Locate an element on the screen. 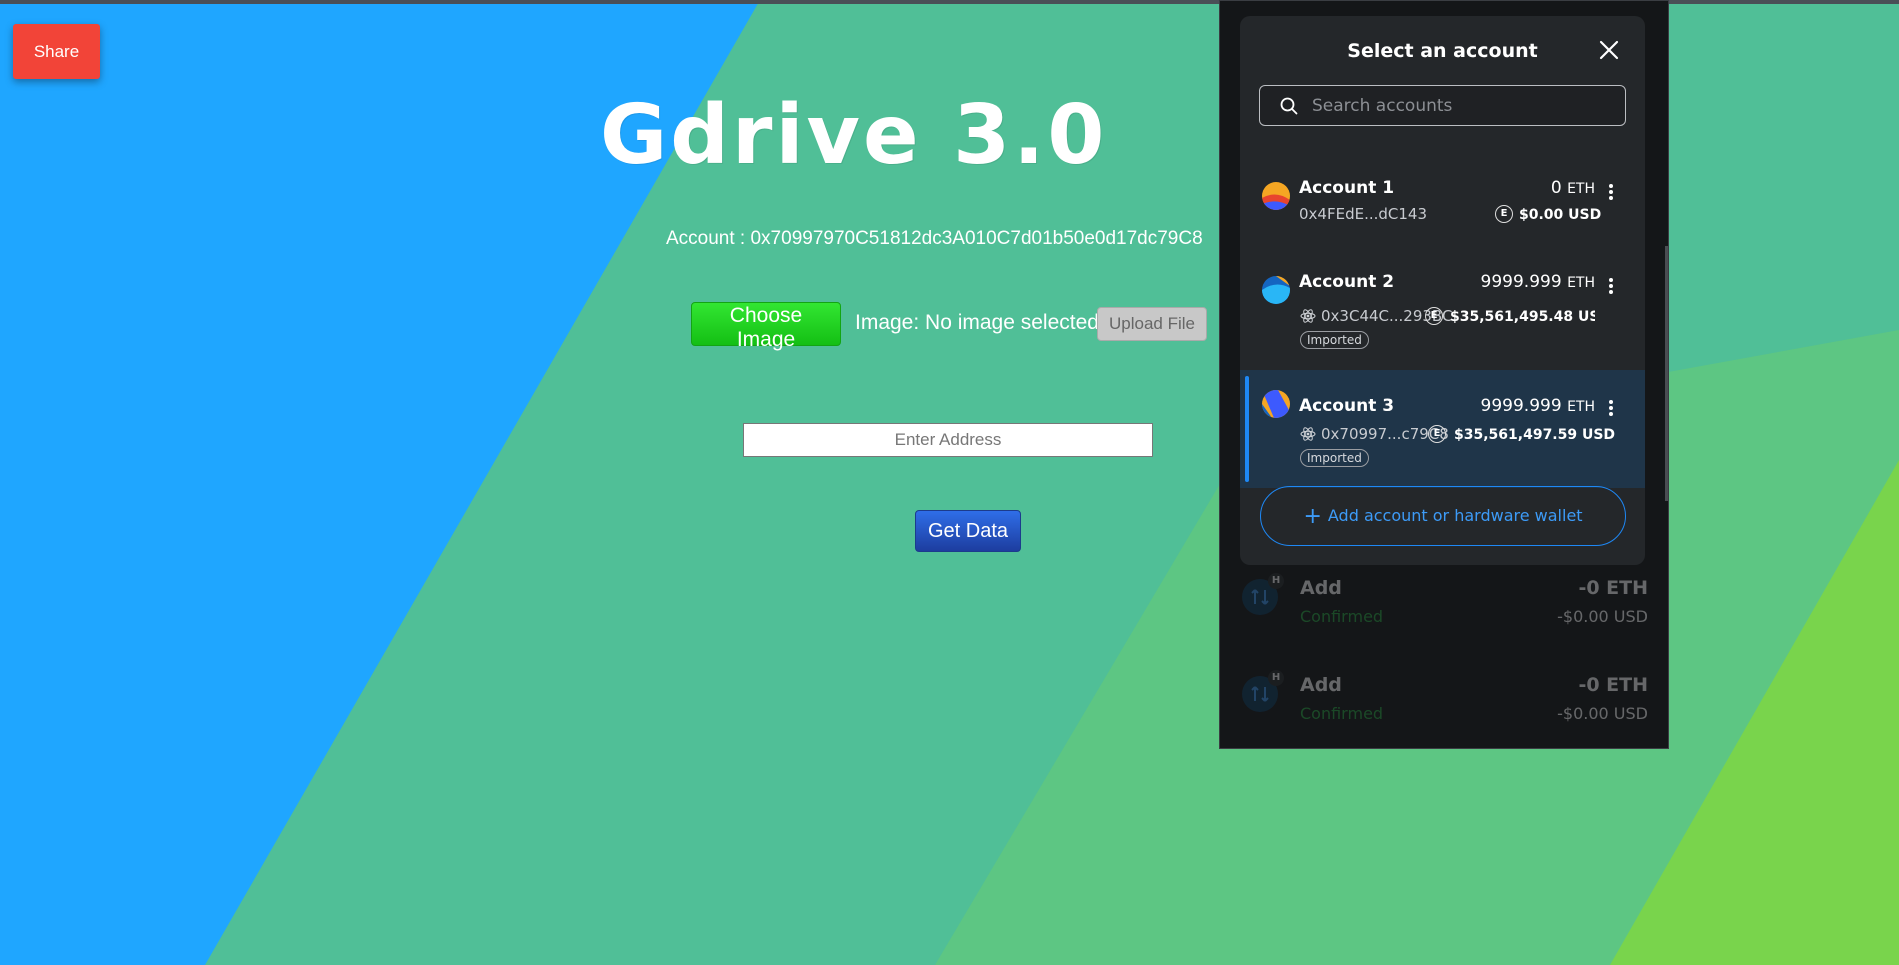 The width and height of the screenshot is (1899, 965). account-usd-wrap: $35,561,495.48 USD is located at coordinates (1522, 317).